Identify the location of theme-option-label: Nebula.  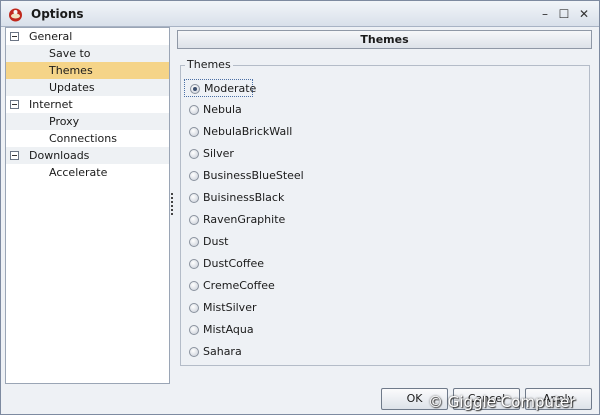
(222, 109).